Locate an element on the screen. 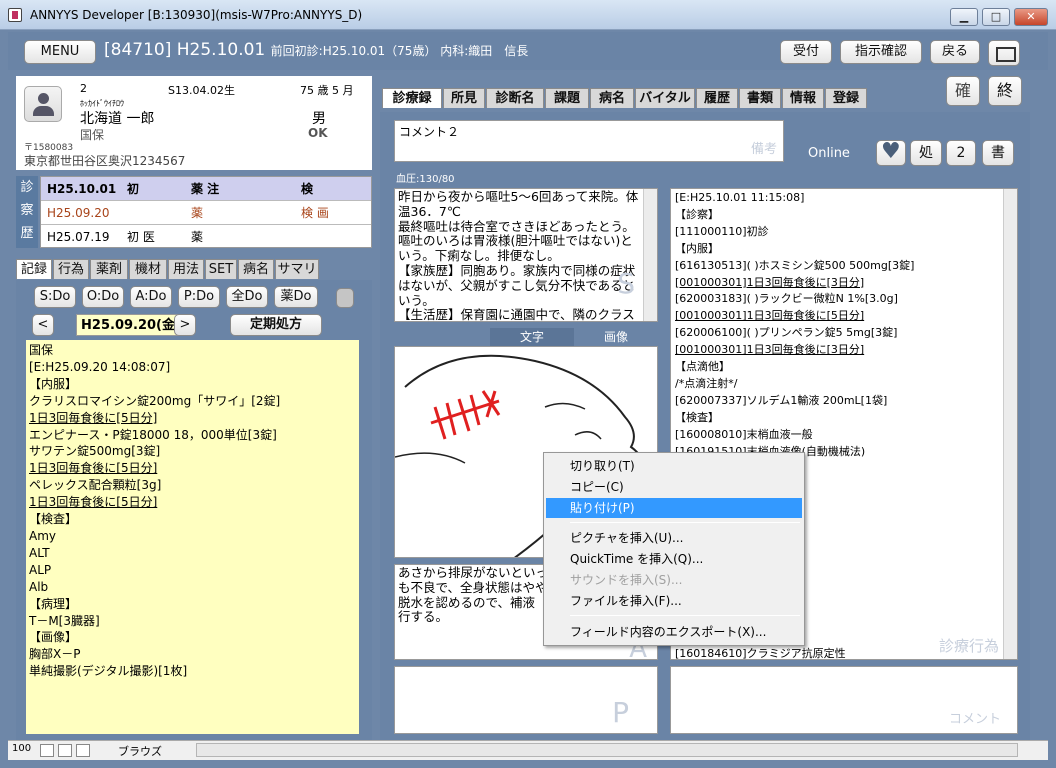  back-button: 戻る is located at coordinates (955, 52).